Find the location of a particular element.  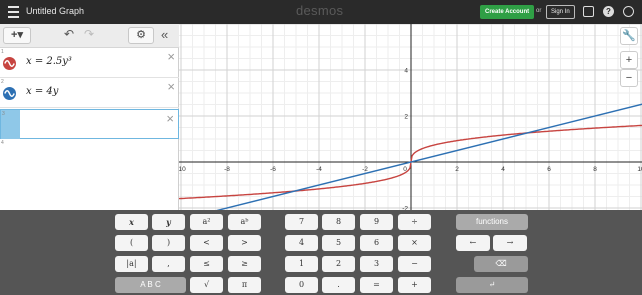

key-6: 6 is located at coordinates (376, 243).